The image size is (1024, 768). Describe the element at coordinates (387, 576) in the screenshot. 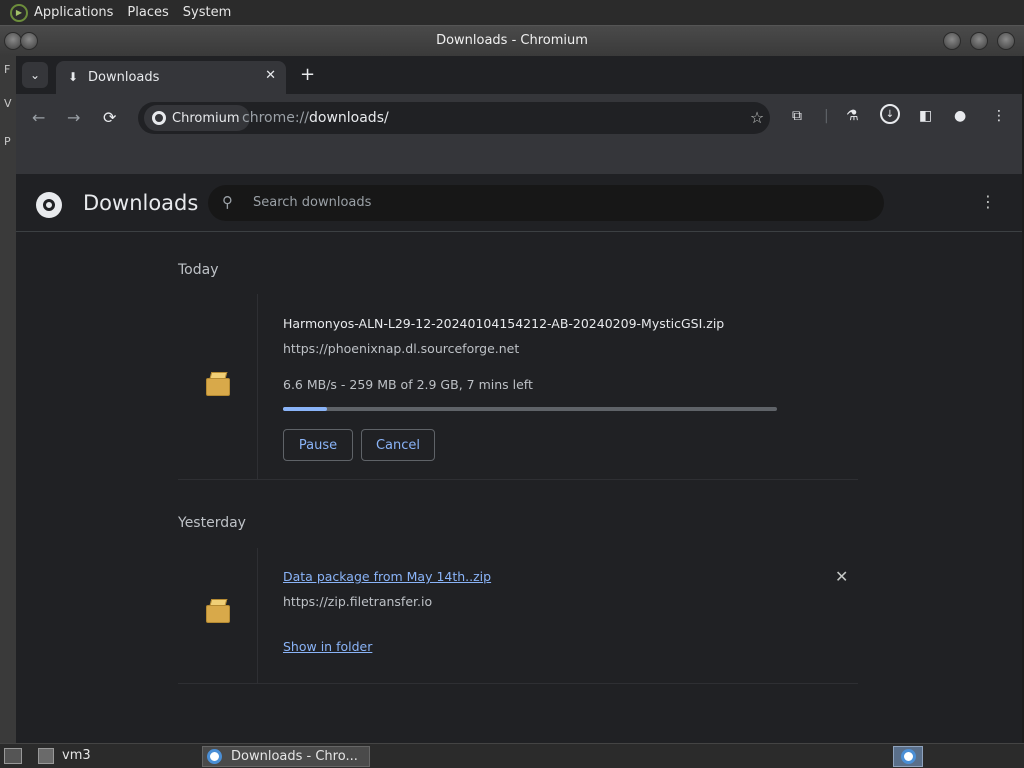

I see `download-filename-link: Data package from May 14th..zip` at that location.